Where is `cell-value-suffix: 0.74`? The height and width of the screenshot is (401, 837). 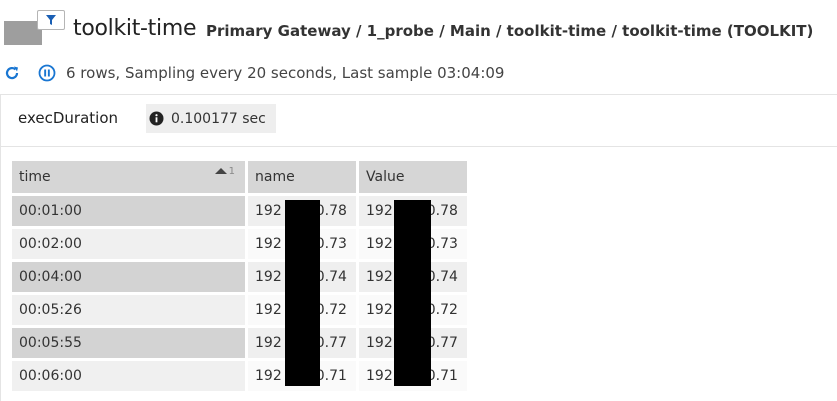 cell-value-suffix: 0.74 is located at coordinates (442, 277).